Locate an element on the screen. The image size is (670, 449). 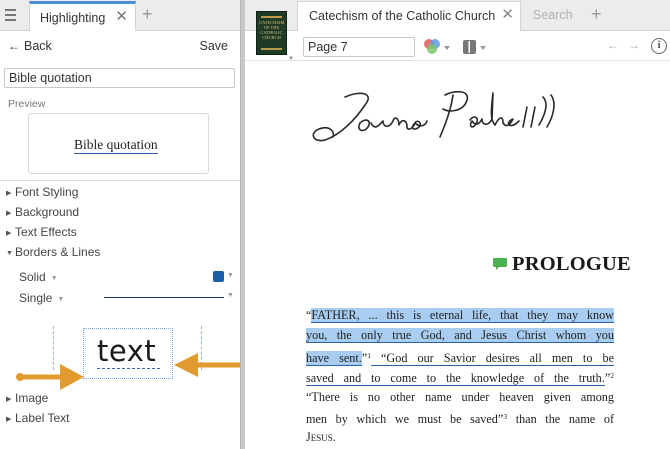
highlighted-text: have sent. is located at coordinates (334, 358).